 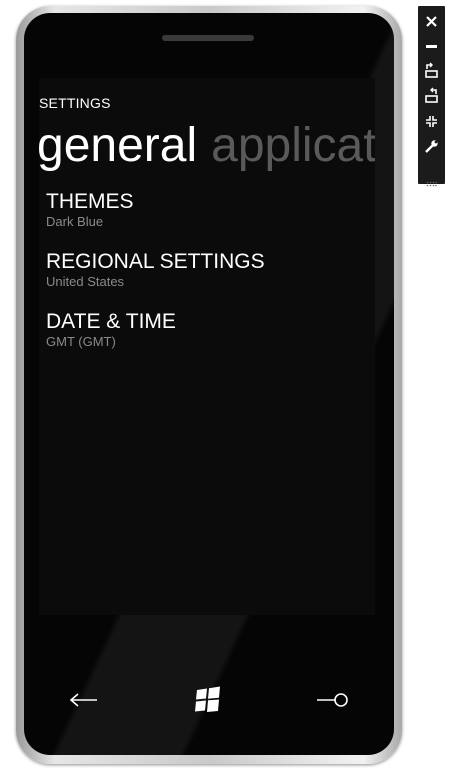 What do you see at coordinates (155, 261) in the screenshot?
I see `settings-item-title: REGIONAL SETTINGS` at bounding box center [155, 261].